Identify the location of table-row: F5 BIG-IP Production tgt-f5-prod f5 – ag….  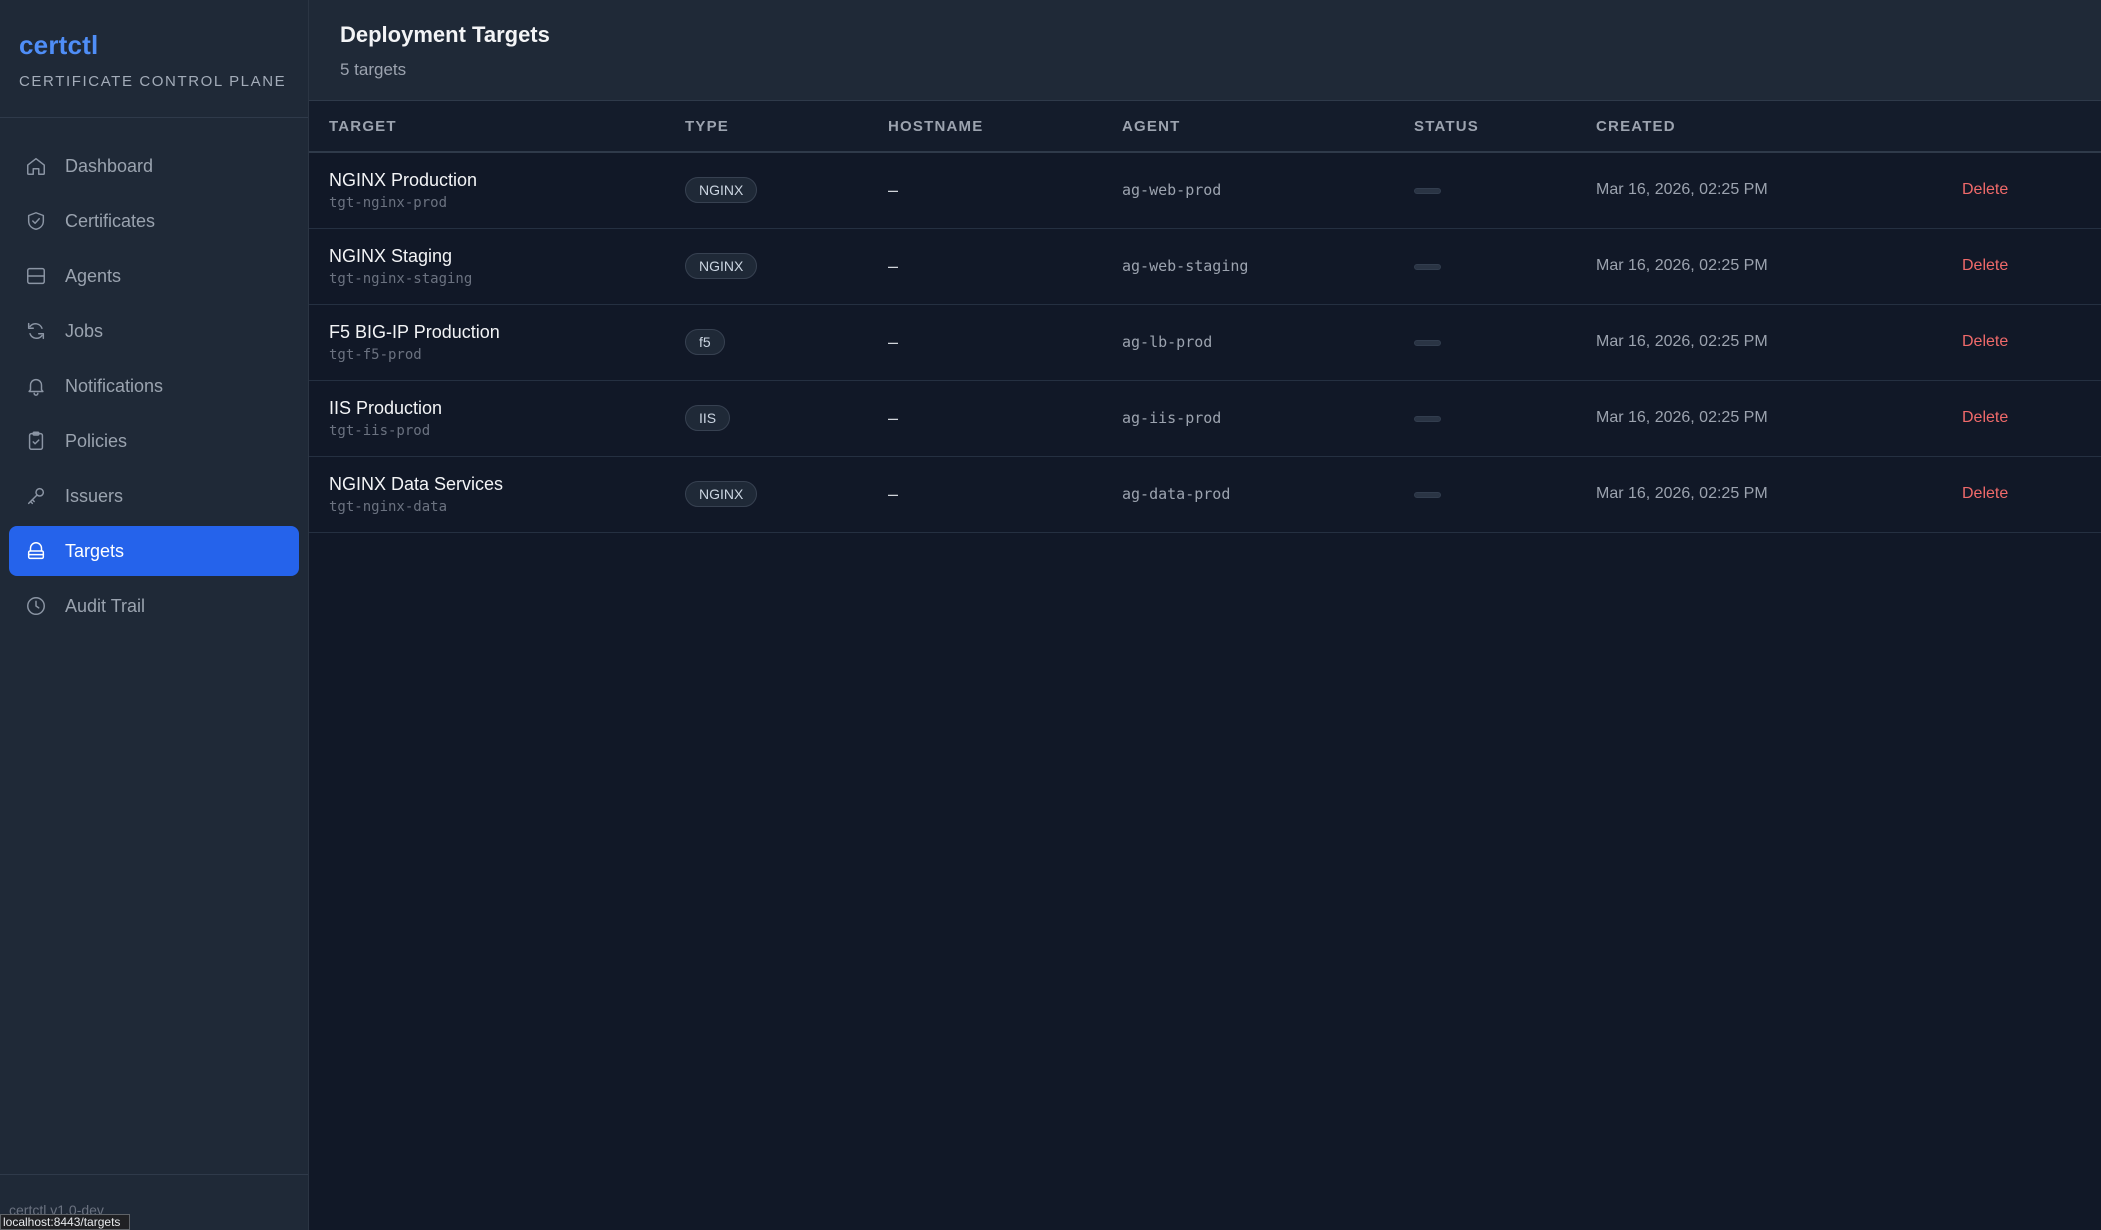
(1205, 342).